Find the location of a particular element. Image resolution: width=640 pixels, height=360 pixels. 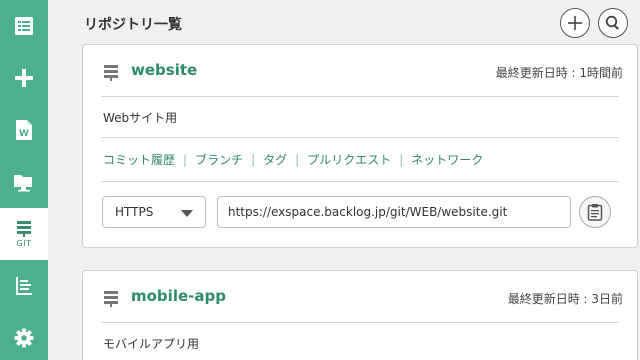

repository-nav-links: コミット履歴 | ブランチ | タグ | プルリクエスト | ネットワーク is located at coordinates (293, 159).